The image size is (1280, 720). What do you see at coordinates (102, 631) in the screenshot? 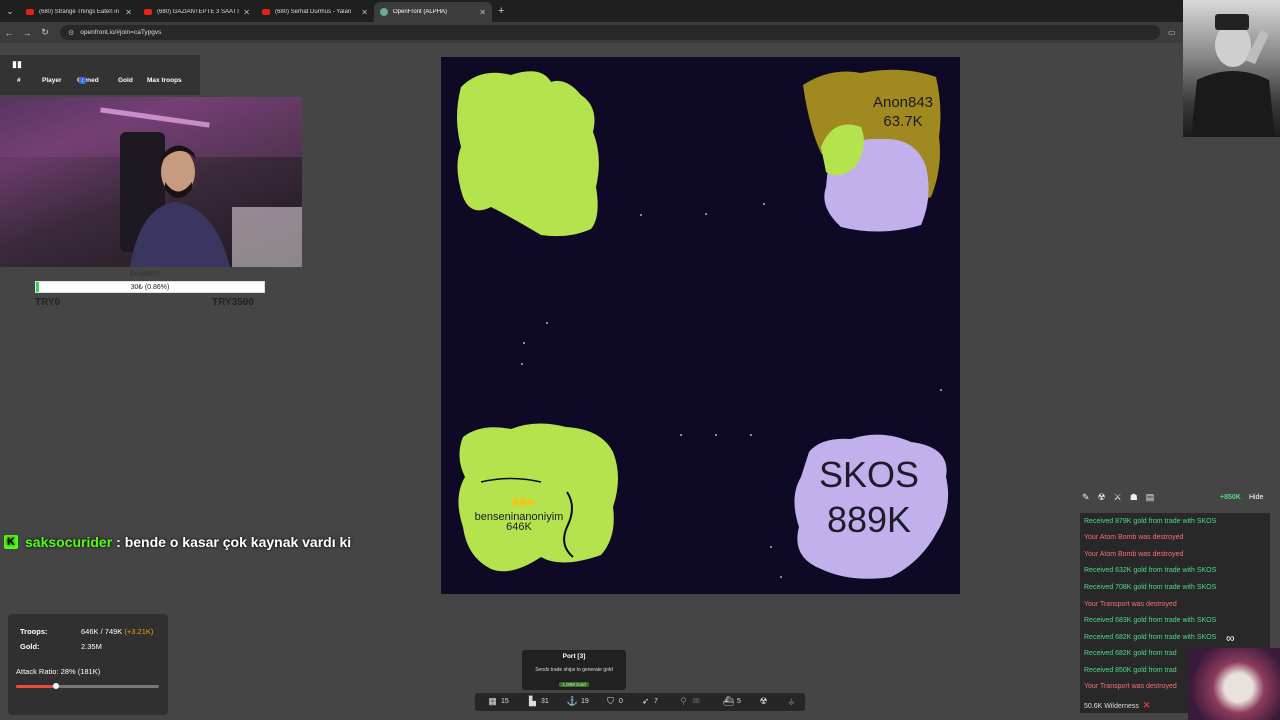
I see `troops-value: 646K / 749K` at bounding box center [102, 631].